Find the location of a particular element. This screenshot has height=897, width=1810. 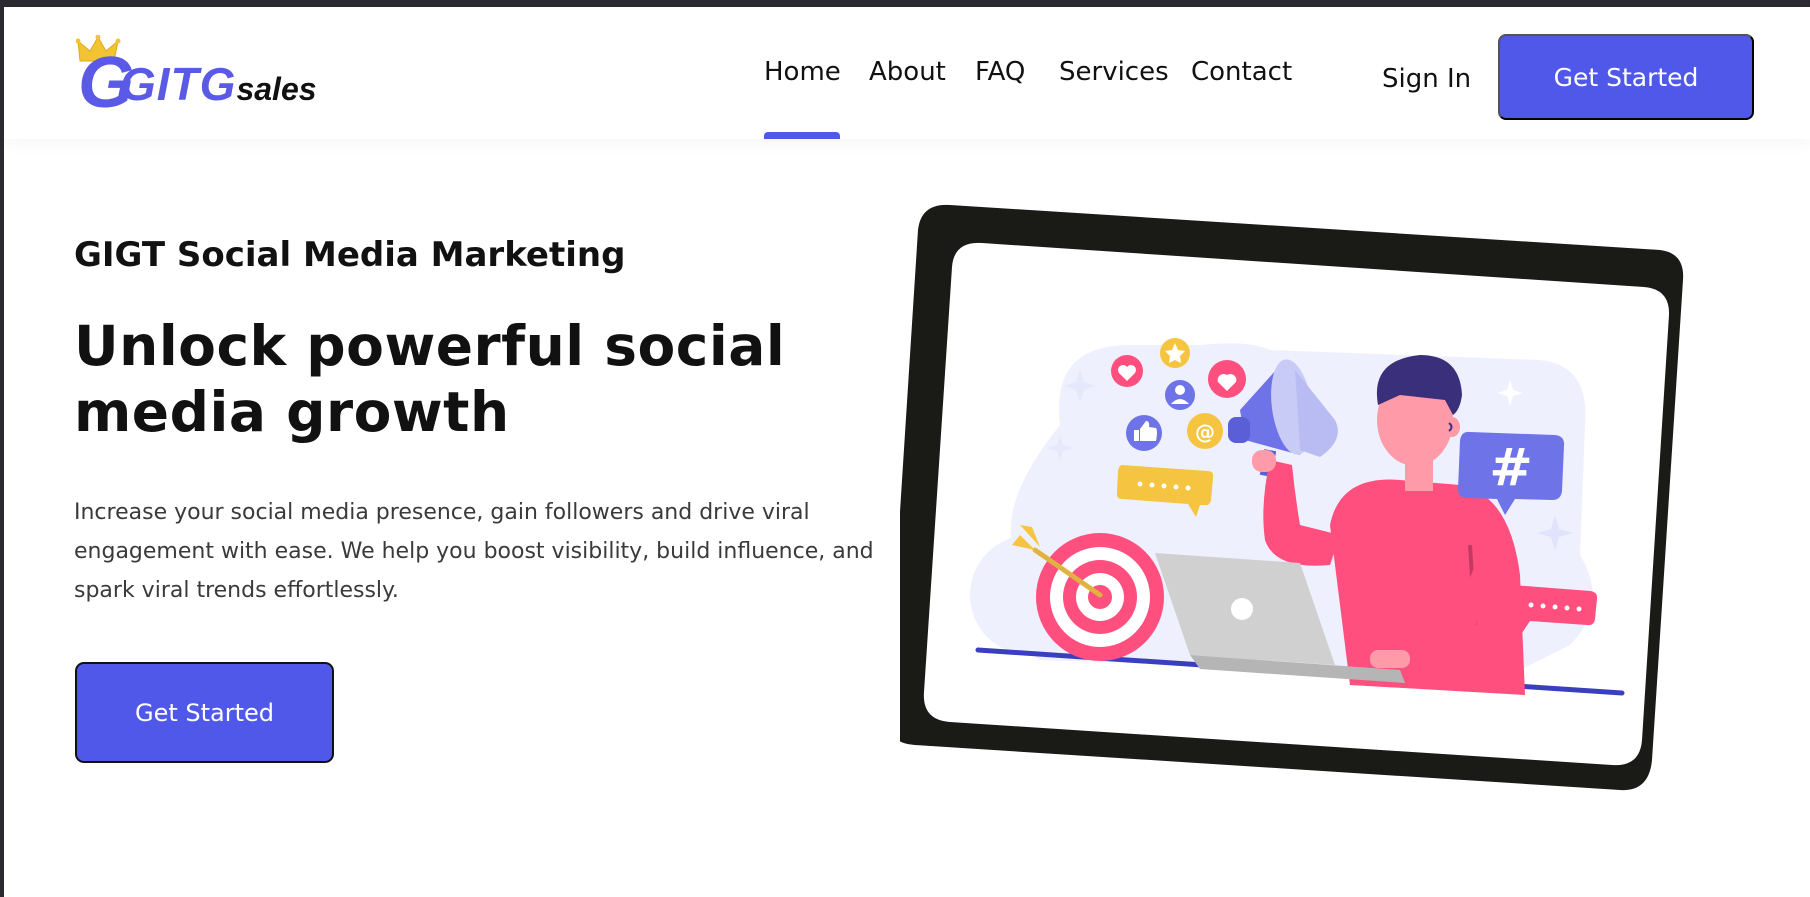

logo: G GITGsales is located at coordinates (206, 81).